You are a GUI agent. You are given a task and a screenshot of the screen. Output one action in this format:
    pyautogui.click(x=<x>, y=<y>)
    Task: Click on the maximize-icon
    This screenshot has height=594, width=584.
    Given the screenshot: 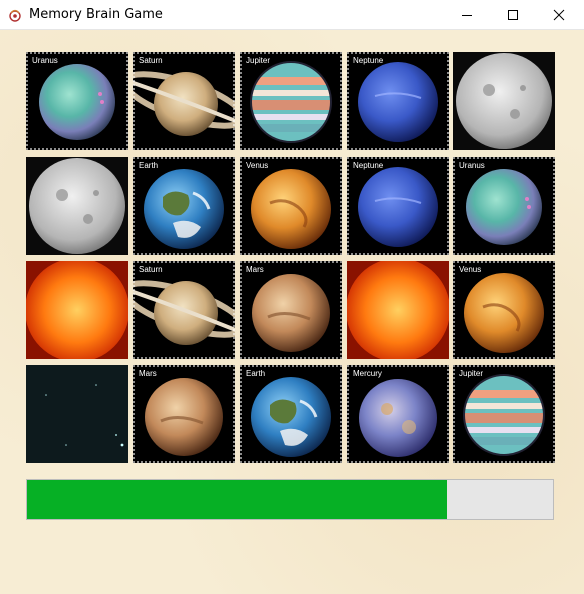 What is the action you would take?
    pyautogui.click(x=513, y=15)
    